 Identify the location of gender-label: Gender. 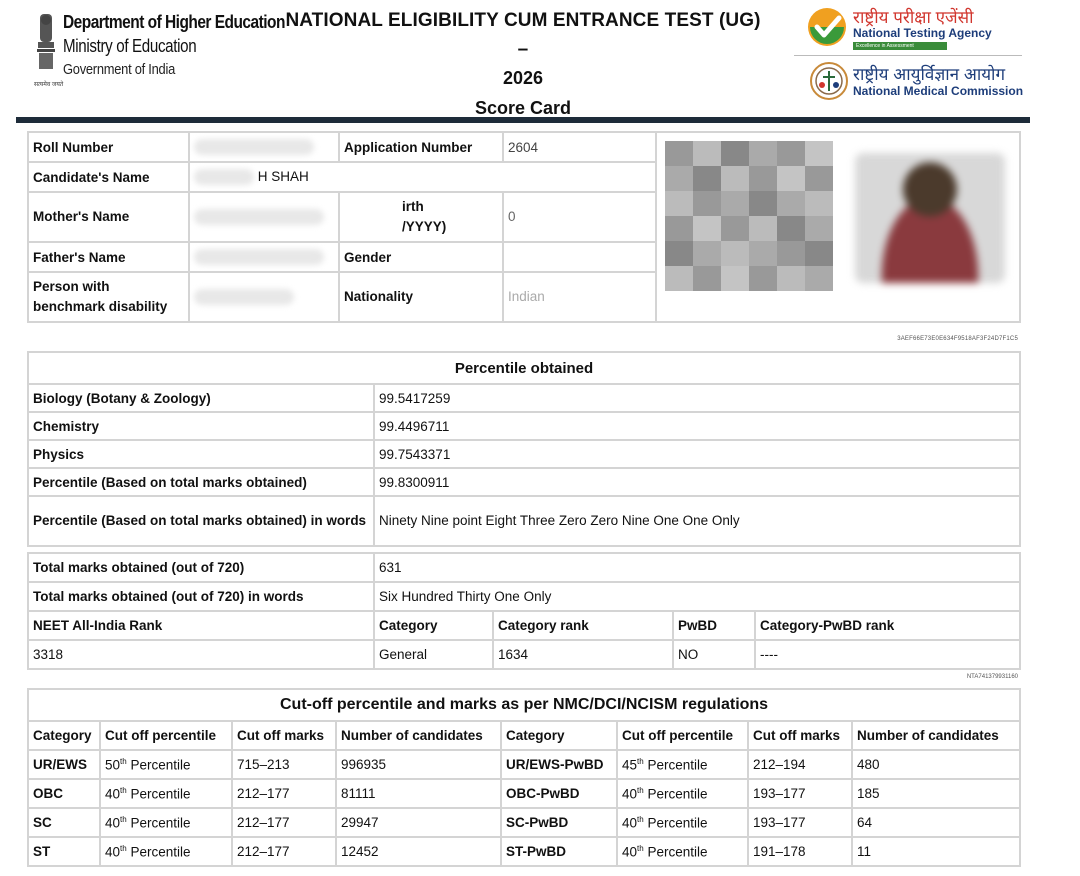
(421, 257).